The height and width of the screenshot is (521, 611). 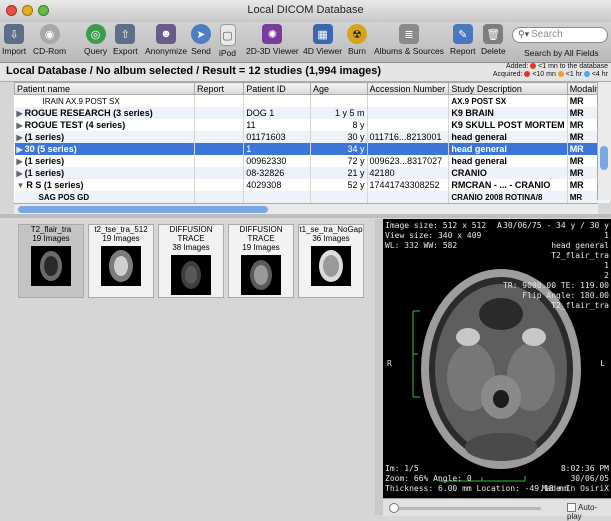 I want to click on table-row-selected: ▶ 30 (5 series) 1 34 y head general MR, so click(x=312, y=149).